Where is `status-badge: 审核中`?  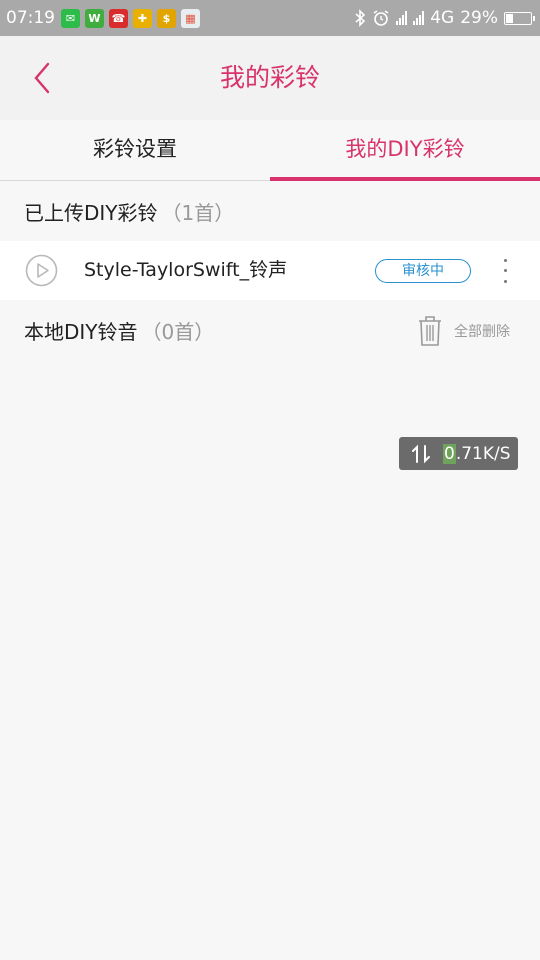 status-badge: 审核中 is located at coordinates (423, 271).